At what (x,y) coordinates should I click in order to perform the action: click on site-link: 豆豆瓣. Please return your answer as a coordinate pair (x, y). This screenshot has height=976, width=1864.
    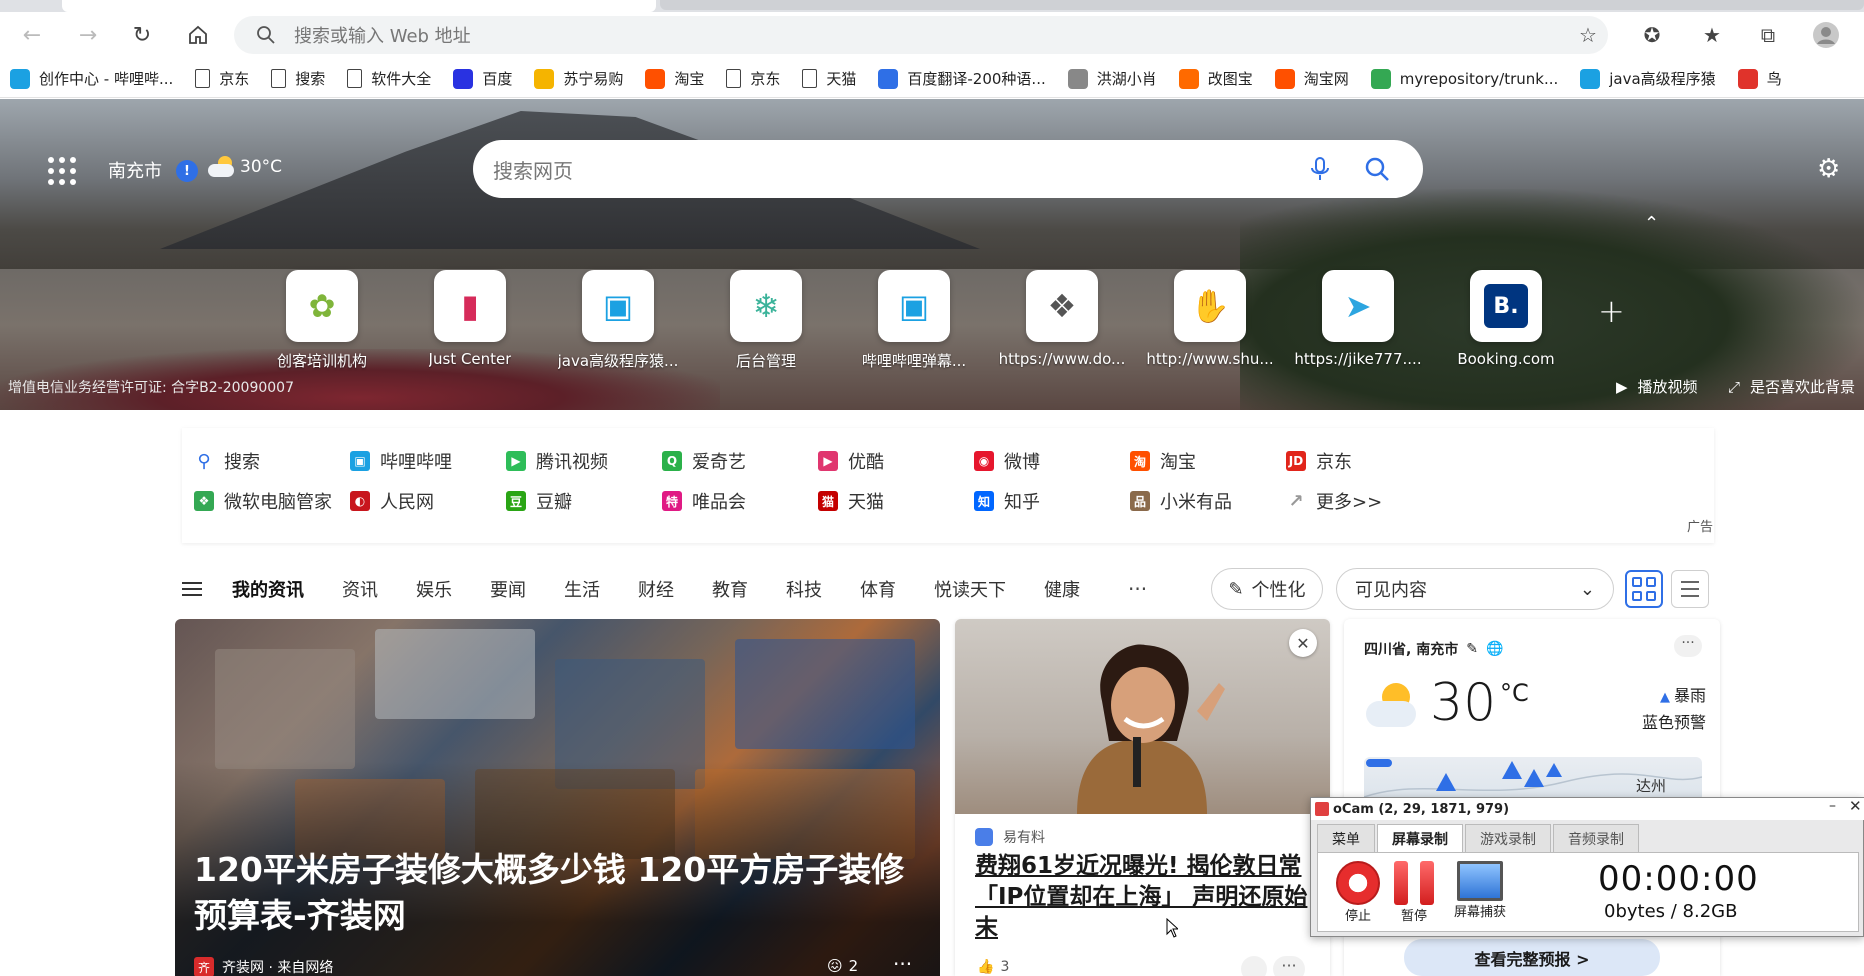
    Looking at the image, I should click on (539, 501).